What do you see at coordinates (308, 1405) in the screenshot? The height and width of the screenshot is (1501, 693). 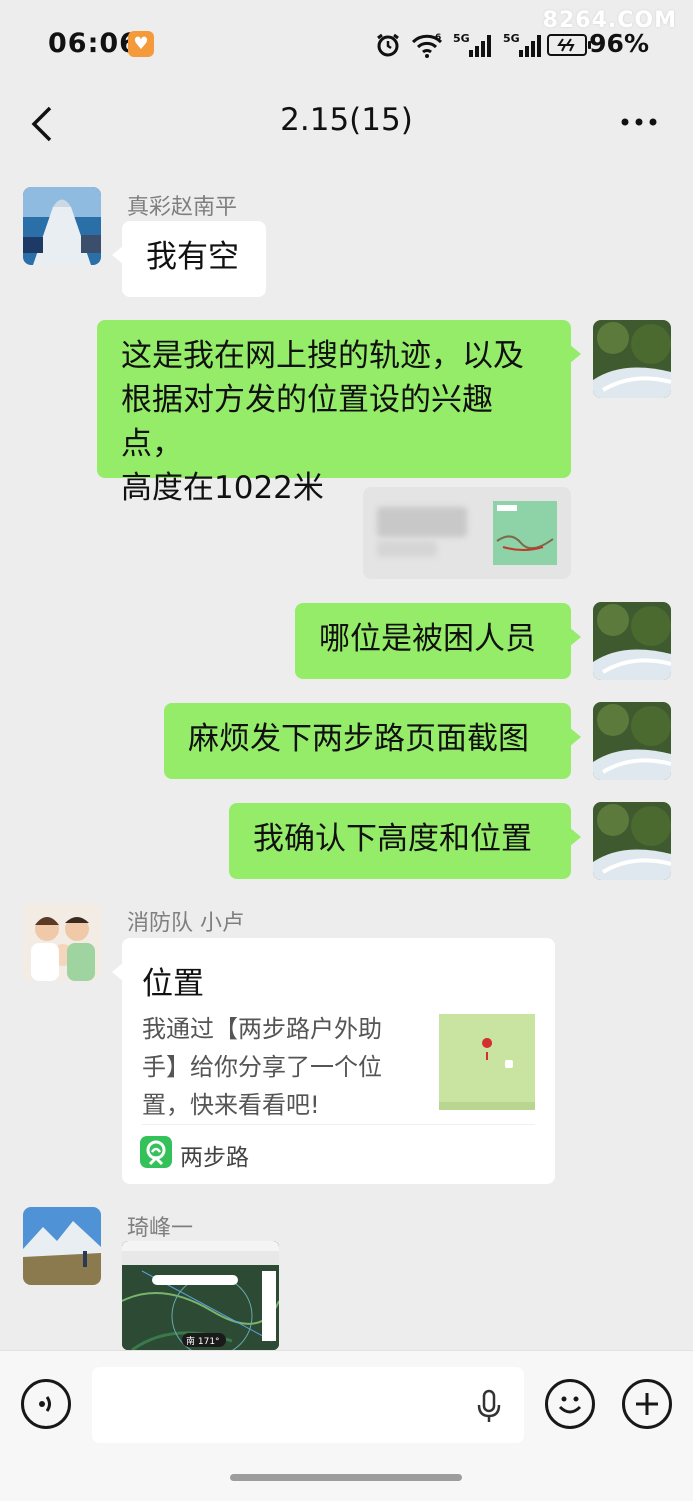 I see `message-input` at bounding box center [308, 1405].